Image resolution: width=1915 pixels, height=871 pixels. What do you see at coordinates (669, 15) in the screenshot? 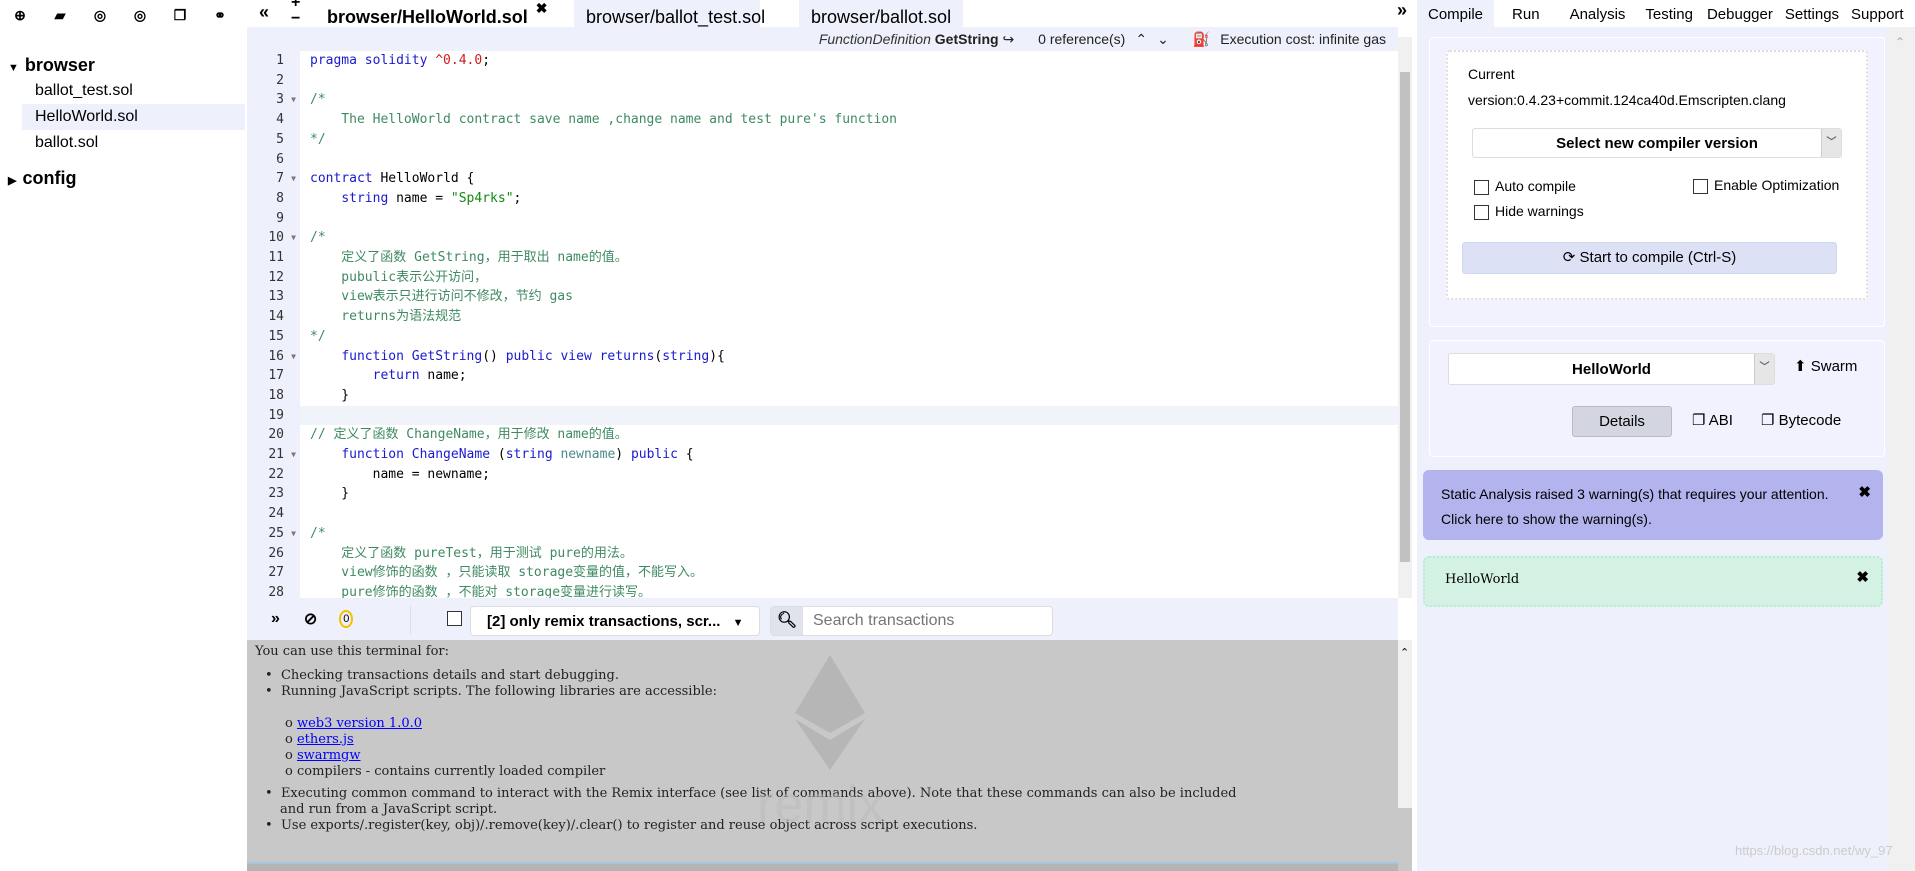
I see `tab-ballot-test: browser/ballot_test.sol` at bounding box center [669, 15].